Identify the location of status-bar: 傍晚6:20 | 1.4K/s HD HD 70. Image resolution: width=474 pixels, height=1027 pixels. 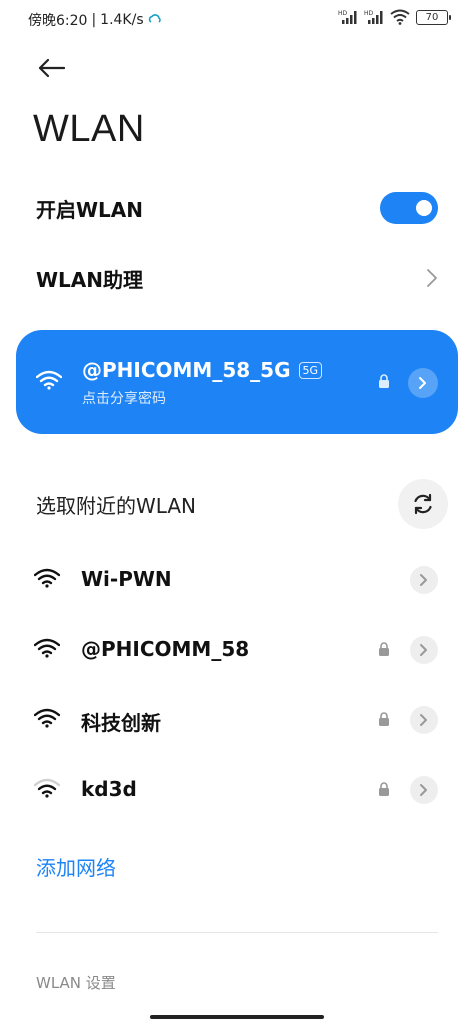
(237, 20).